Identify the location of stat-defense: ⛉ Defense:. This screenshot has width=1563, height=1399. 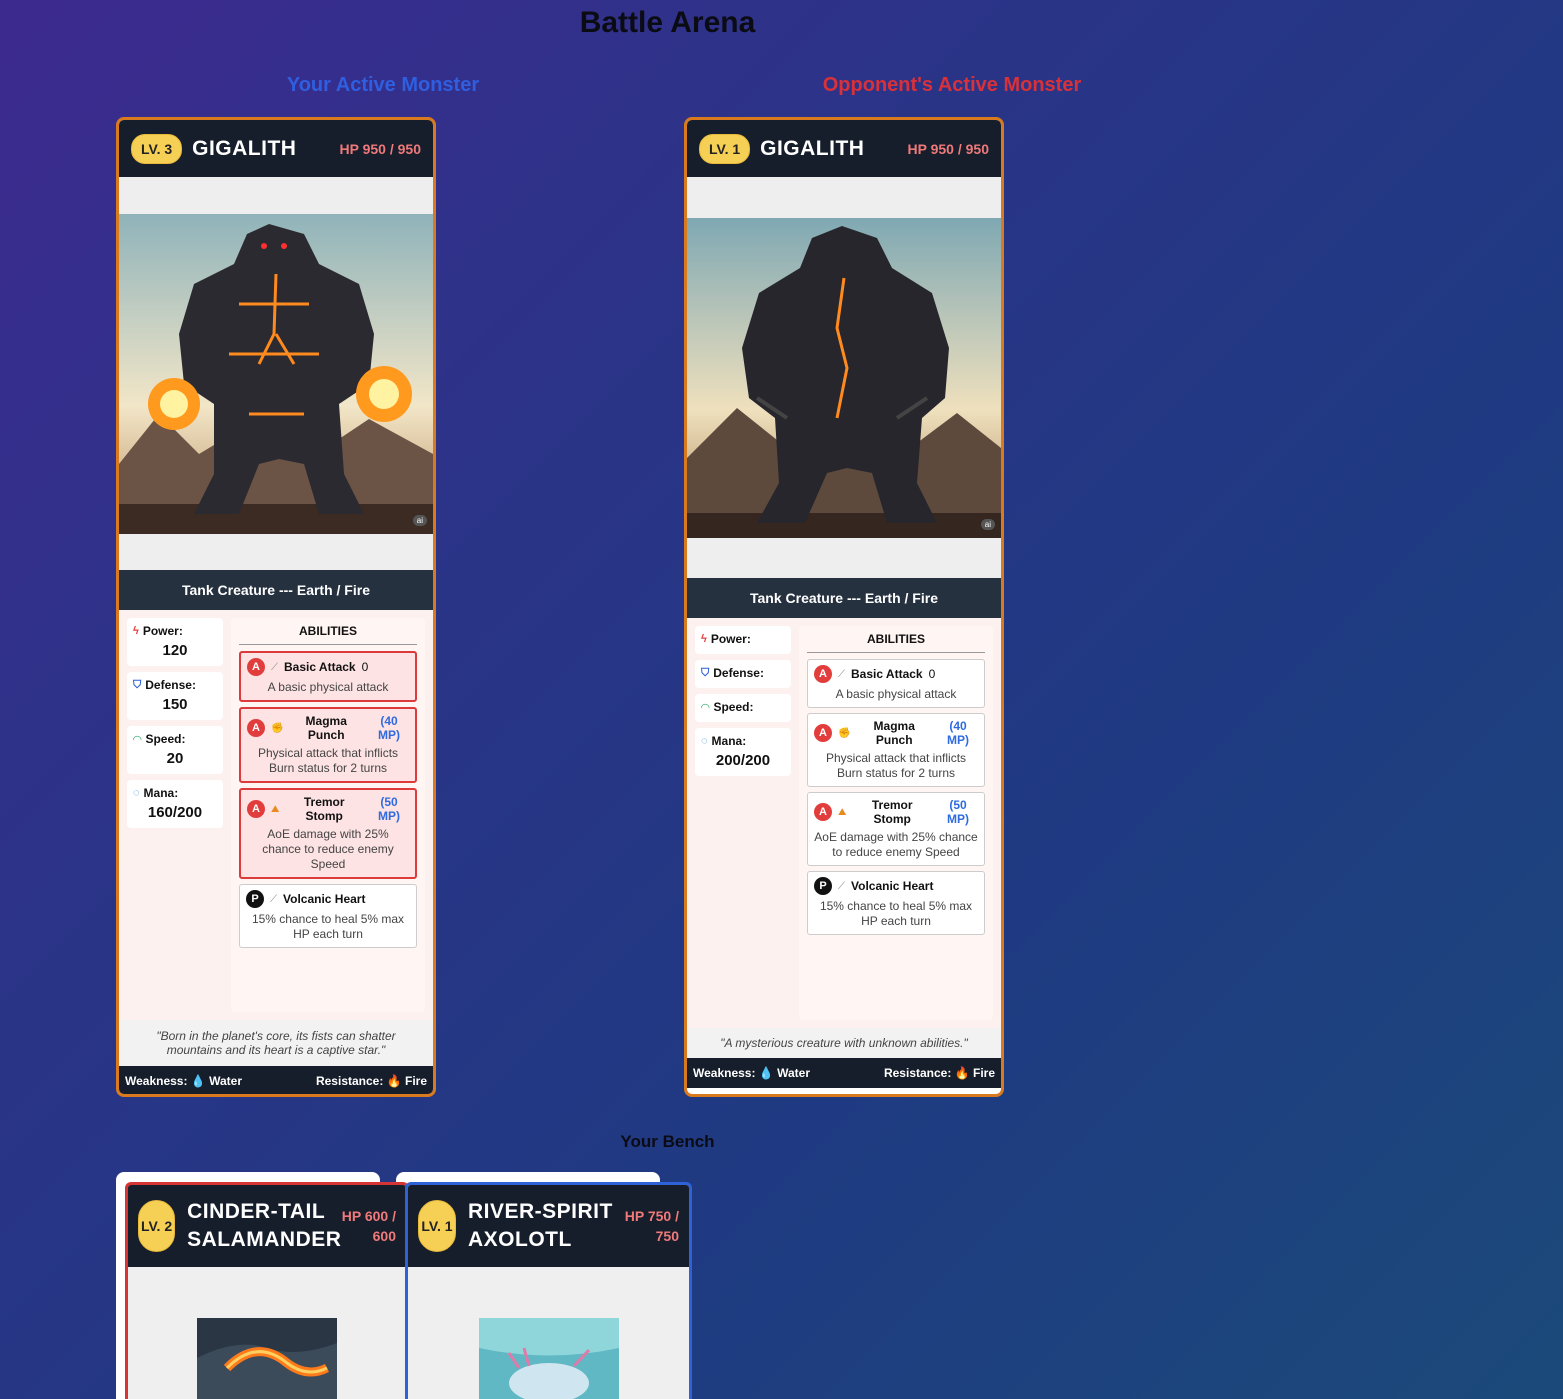
(743, 674).